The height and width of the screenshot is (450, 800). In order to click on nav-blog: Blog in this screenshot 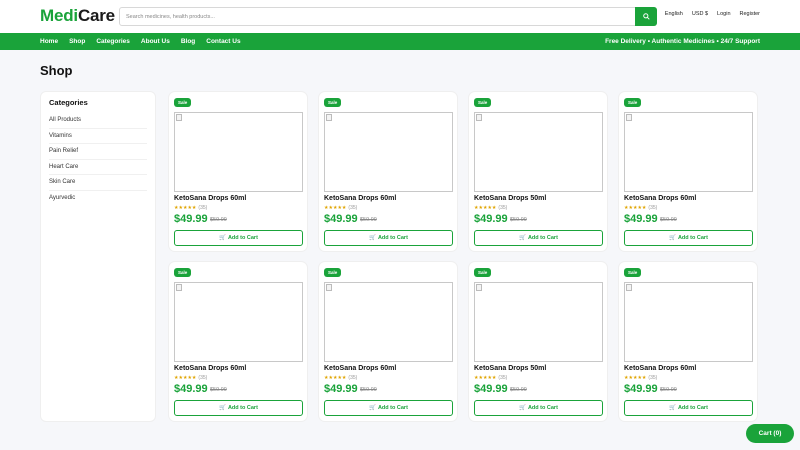, I will do `click(188, 41)`.